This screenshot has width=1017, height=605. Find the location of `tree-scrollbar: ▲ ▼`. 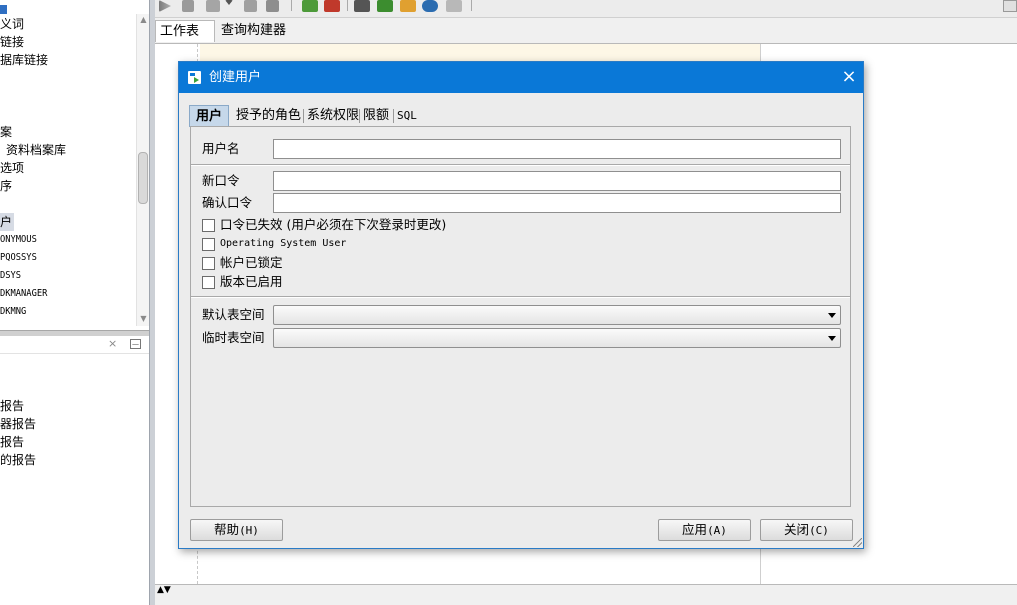

tree-scrollbar: ▲ ▼ is located at coordinates (142, 170).